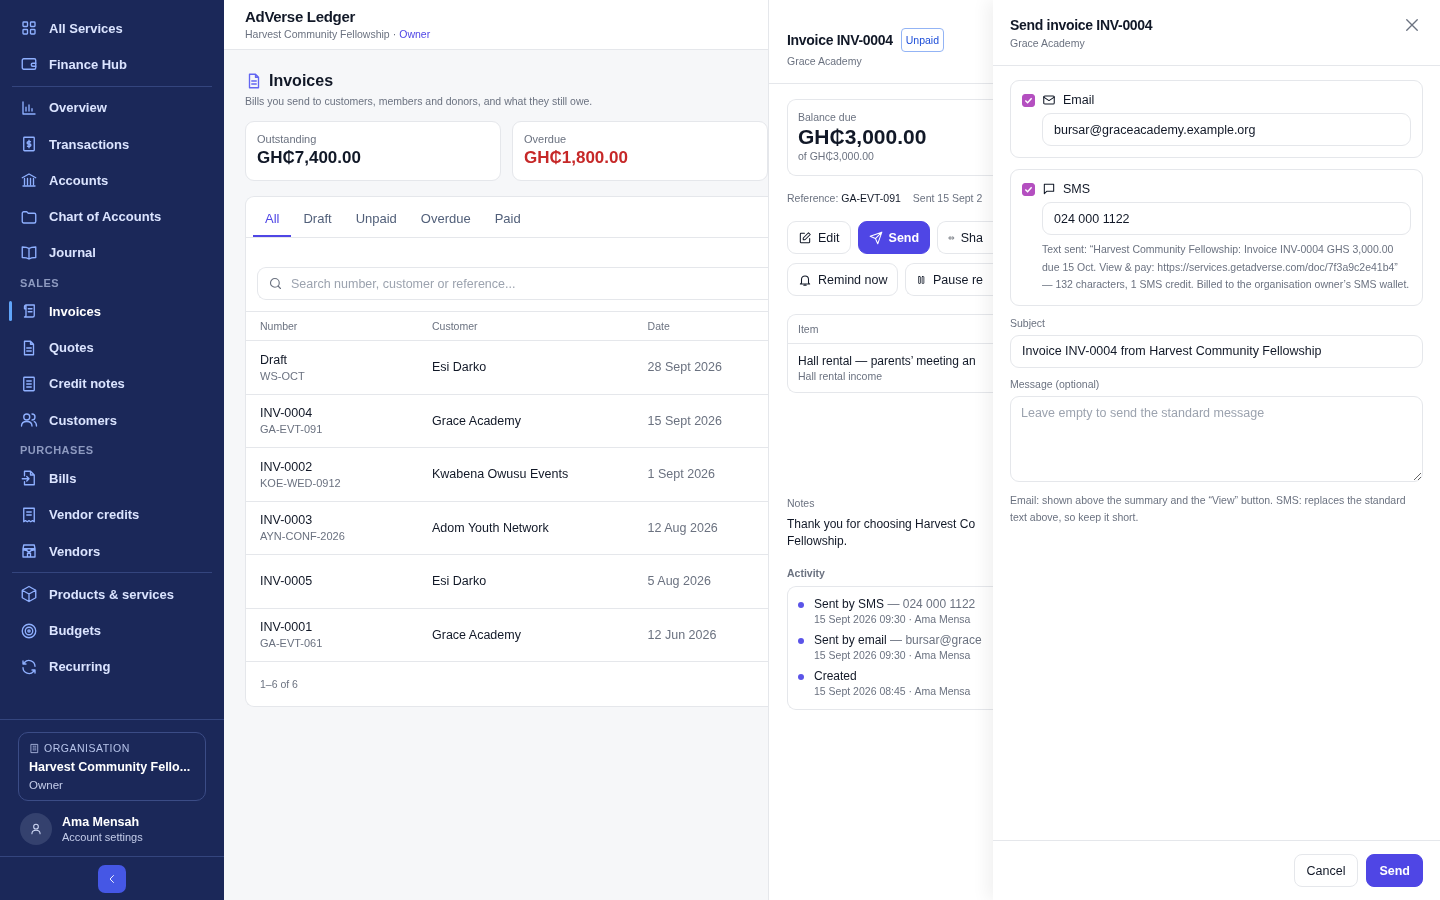 The width and height of the screenshot is (1440, 900). Describe the element at coordinates (1048, 43) in the screenshot. I see `dialog-subtitle: Grace Academy` at that location.